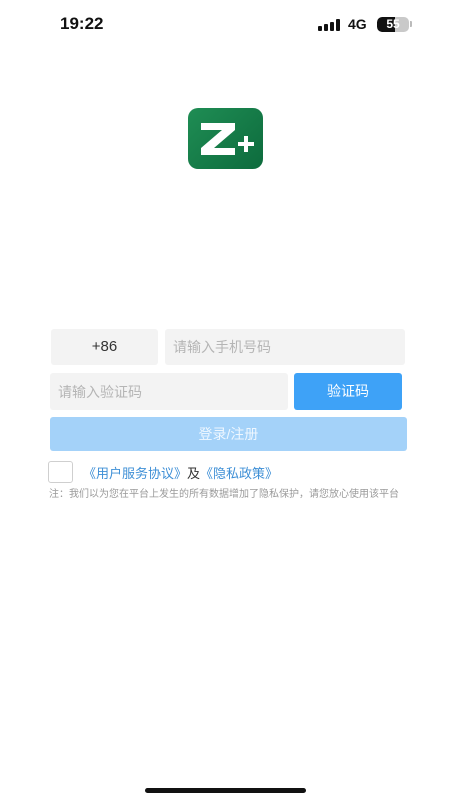 This screenshot has width=450, height=800. What do you see at coordinates (225, 790) in the screenshot?
I see `home-indicator` at bounding box center [225, 790].